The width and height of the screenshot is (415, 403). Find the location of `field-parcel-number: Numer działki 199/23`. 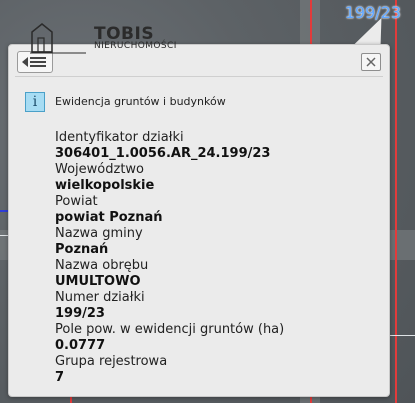

field-parcel-number: Numer działki 199/23 is located at coordinates (215, 306).